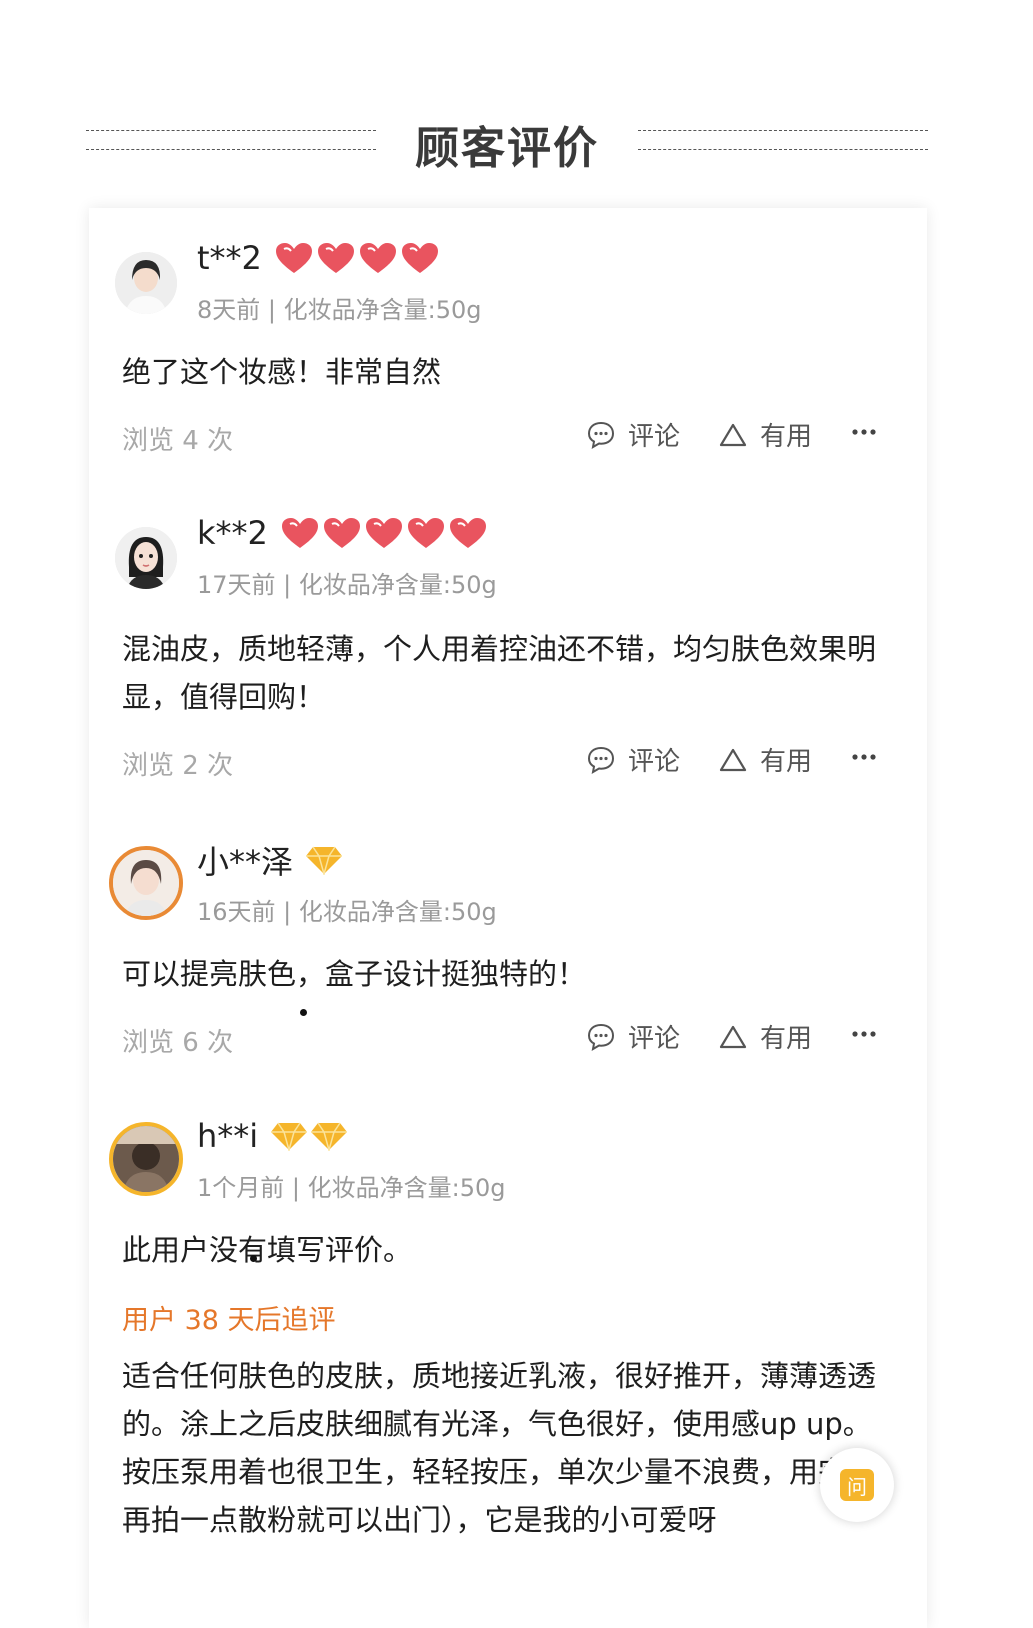  What do you see at coordinates (502, 436) in the screenshot?
I see `review-actions: 浏览 4 次 评论 有用` at bounding box center [502, 436].